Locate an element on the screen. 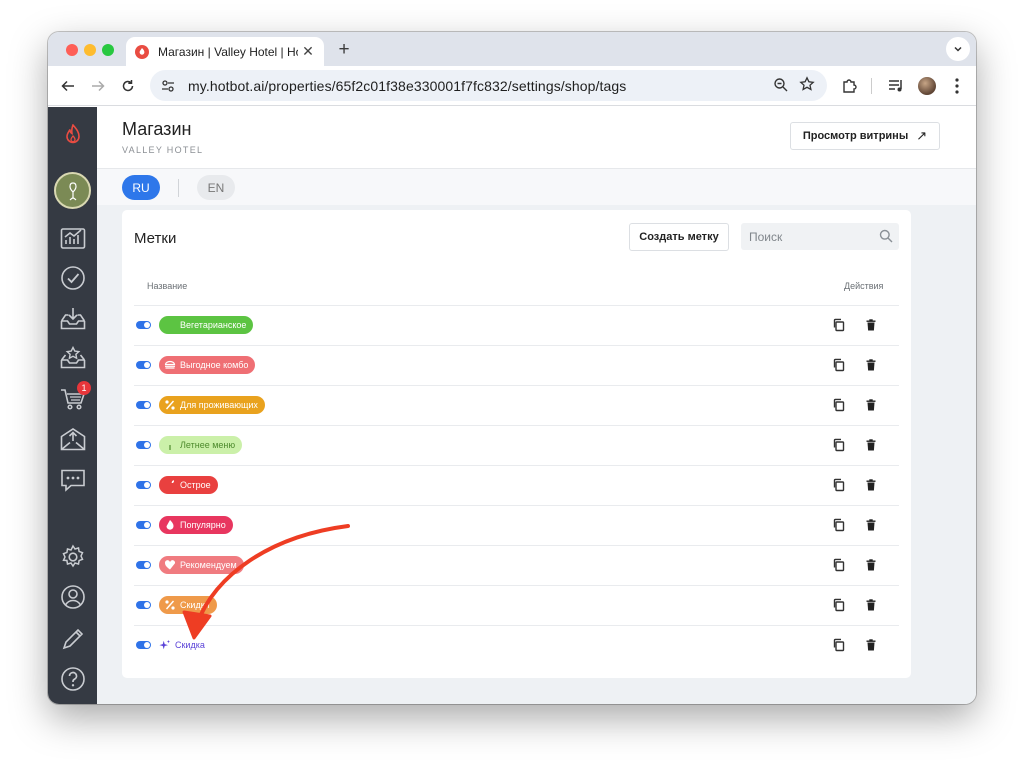 The height and width of the screenshot is (767, 1024). tag-pill: Острое is located at coordinates (188, 485).